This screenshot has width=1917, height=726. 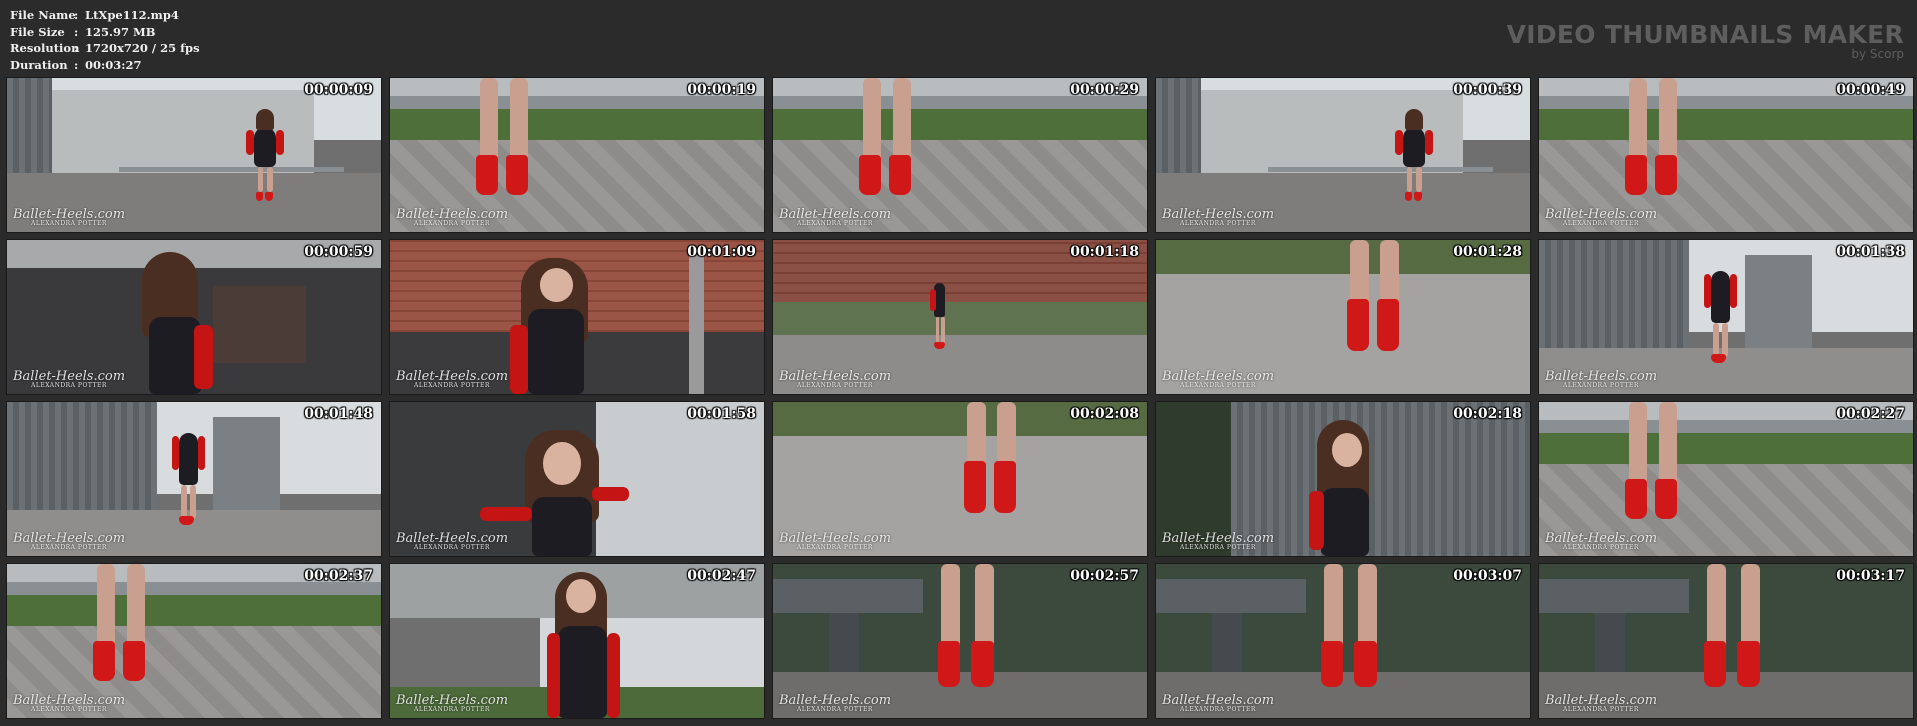 I want to click on video-thumbnail: 00:02:57 Ballet-Heels.com ALEXANDRA POTTER, so click(x=960, y=641).